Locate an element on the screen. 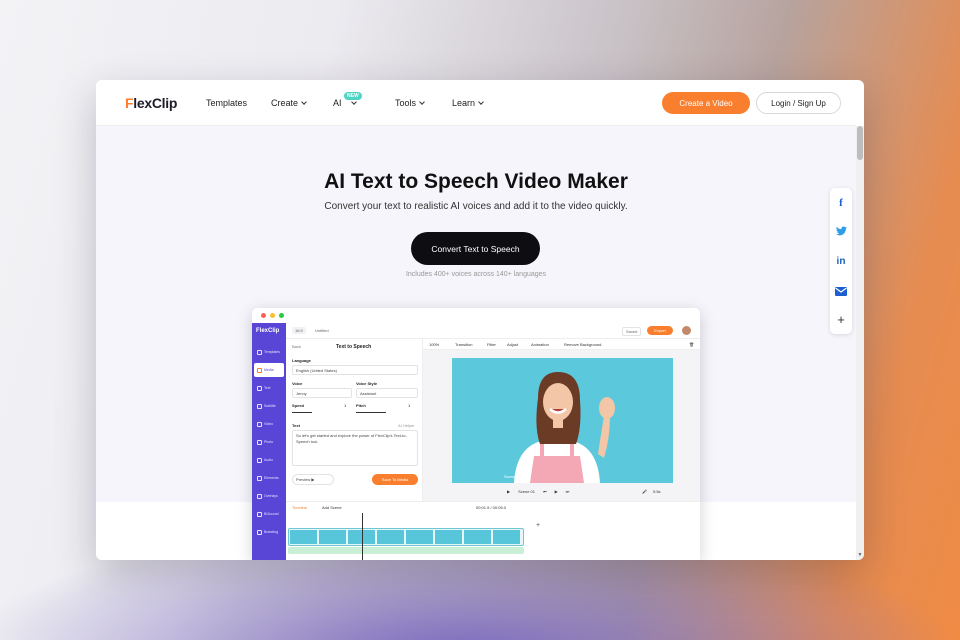 The image size is (960, 640). add-scene-button: Add Scene is located at coordinates (332, 507).